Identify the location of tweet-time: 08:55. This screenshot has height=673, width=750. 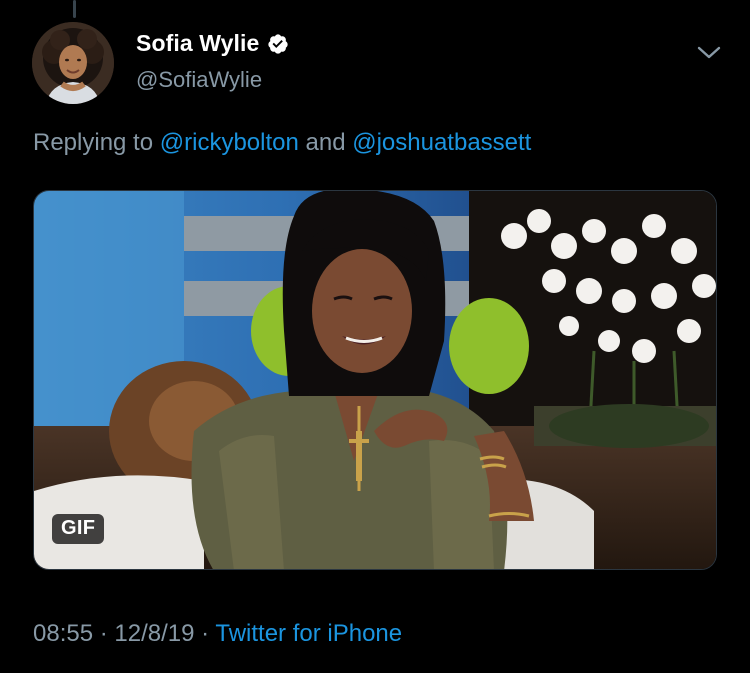
(63, 633).